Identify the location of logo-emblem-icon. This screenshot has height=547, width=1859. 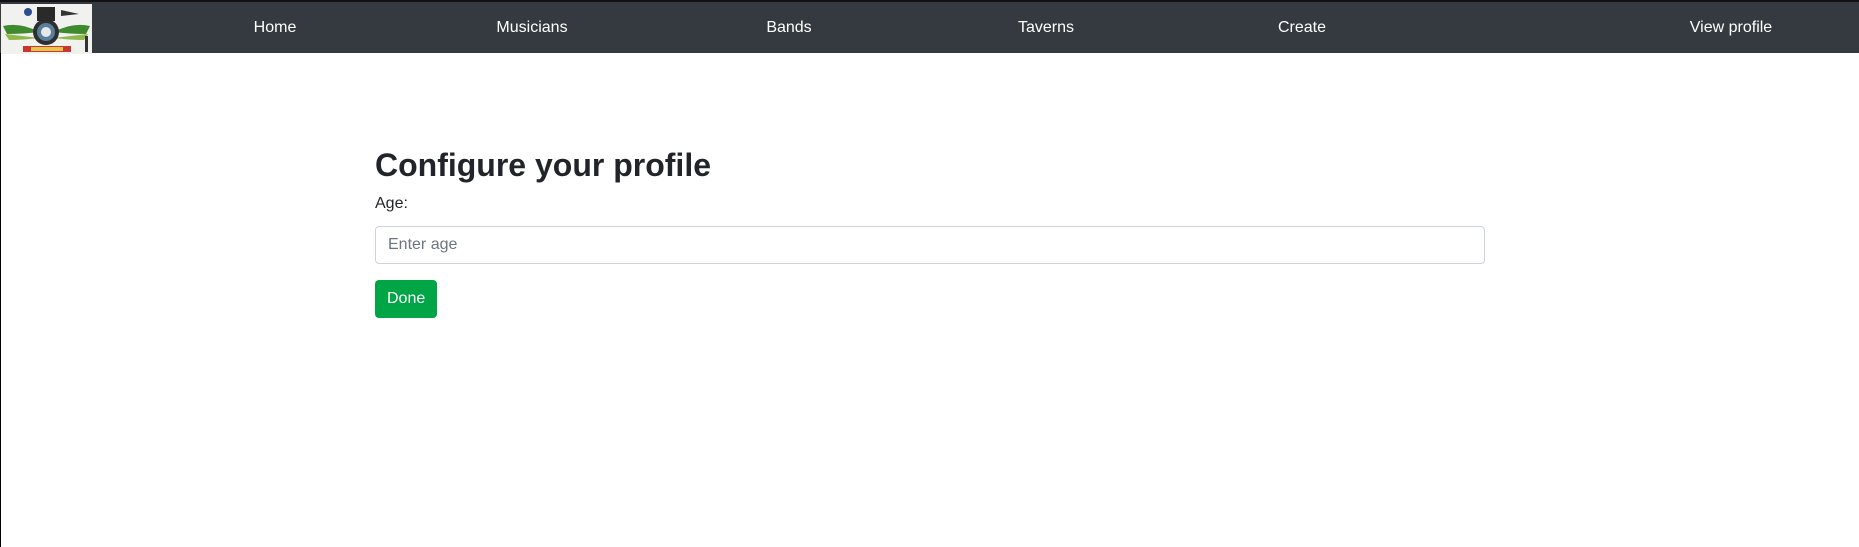
(46, 29).